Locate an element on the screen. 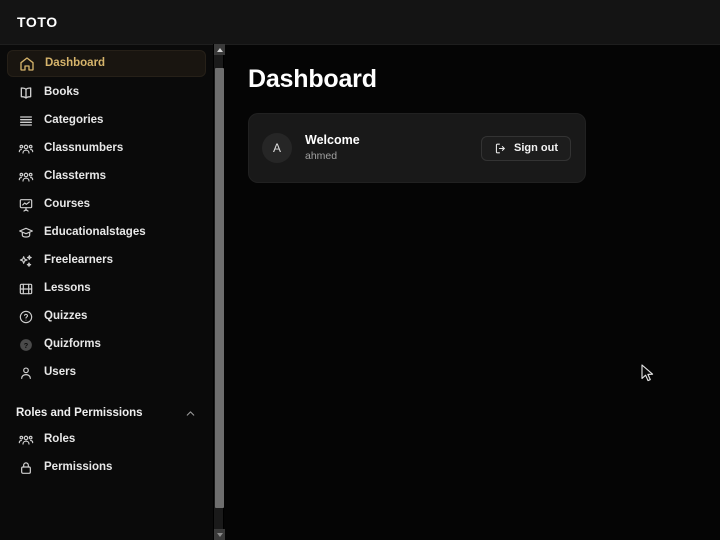  welcome-text-block: Welcome ahmed is located at coordinates (332, 148).